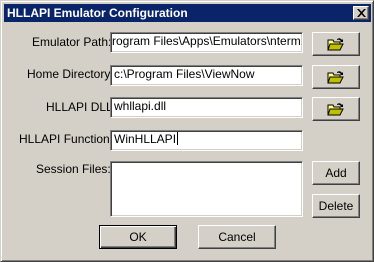  I want to click on close-button, so click(361, 13).